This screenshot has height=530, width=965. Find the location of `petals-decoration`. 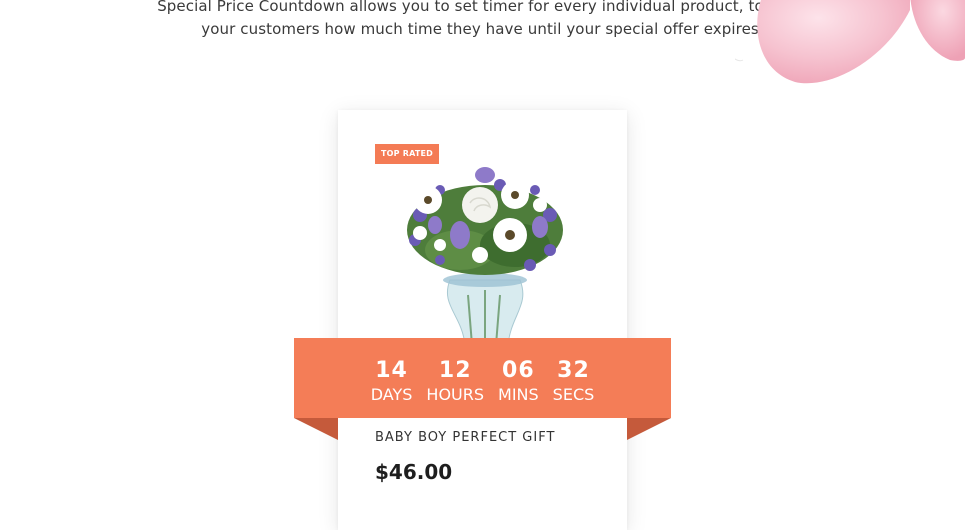

petals-decoration is located at coordinates (850, 42).